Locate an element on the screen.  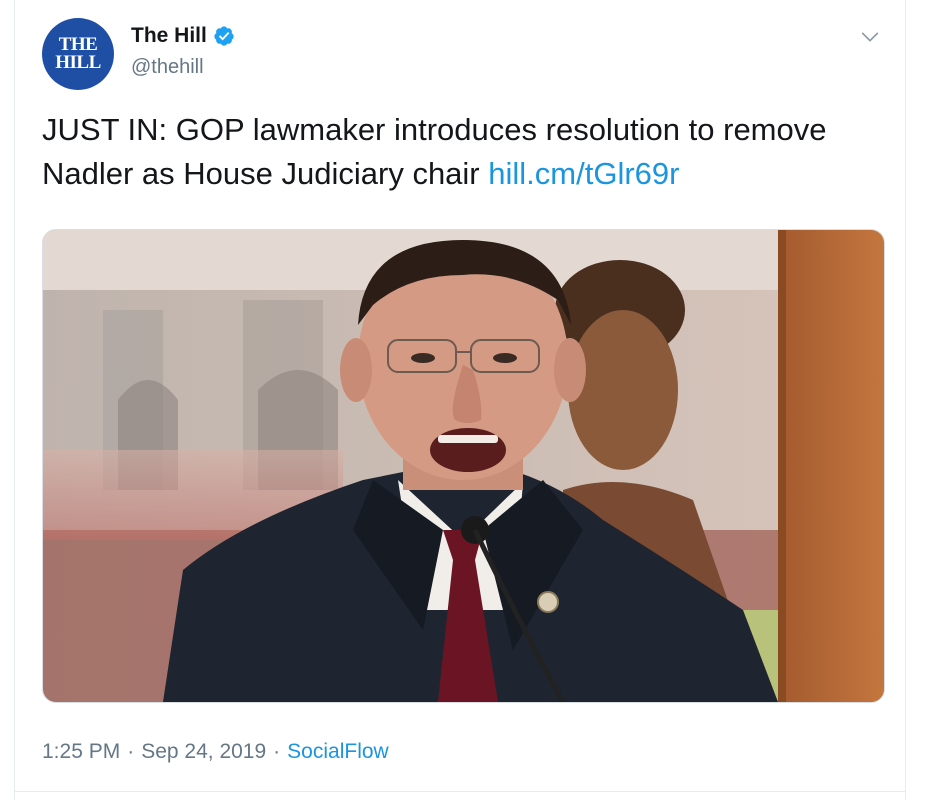
chevron-down-icon is located at coordinates (870, 37).